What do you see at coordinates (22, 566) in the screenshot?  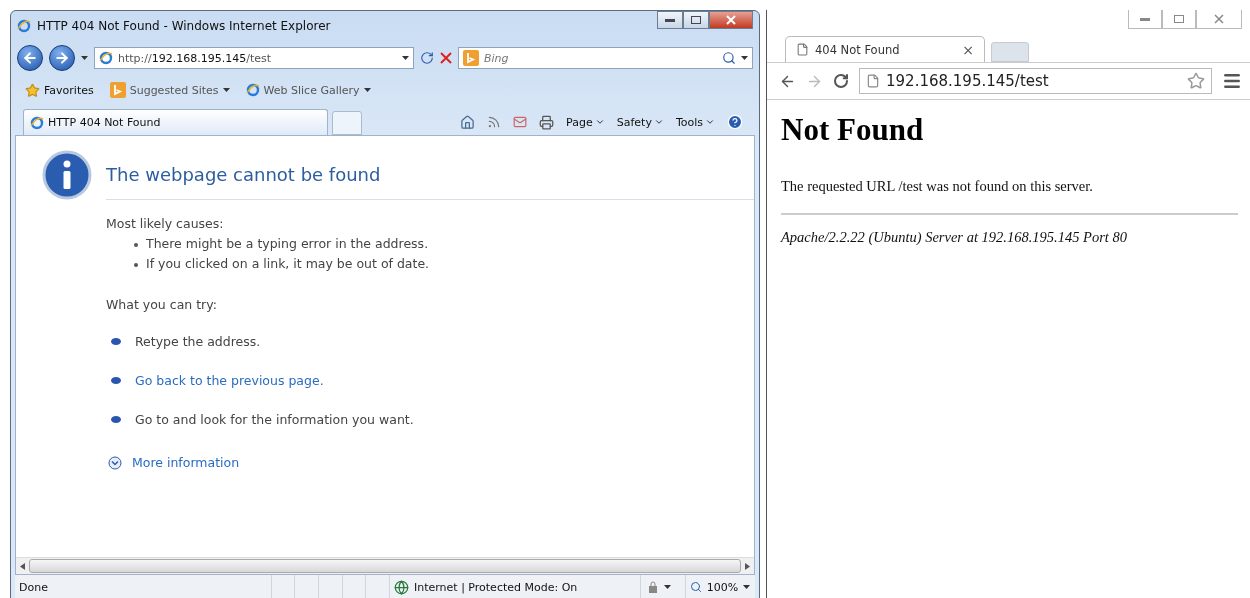 I see `scroll-left-icon` at bounding box center [22, 566].